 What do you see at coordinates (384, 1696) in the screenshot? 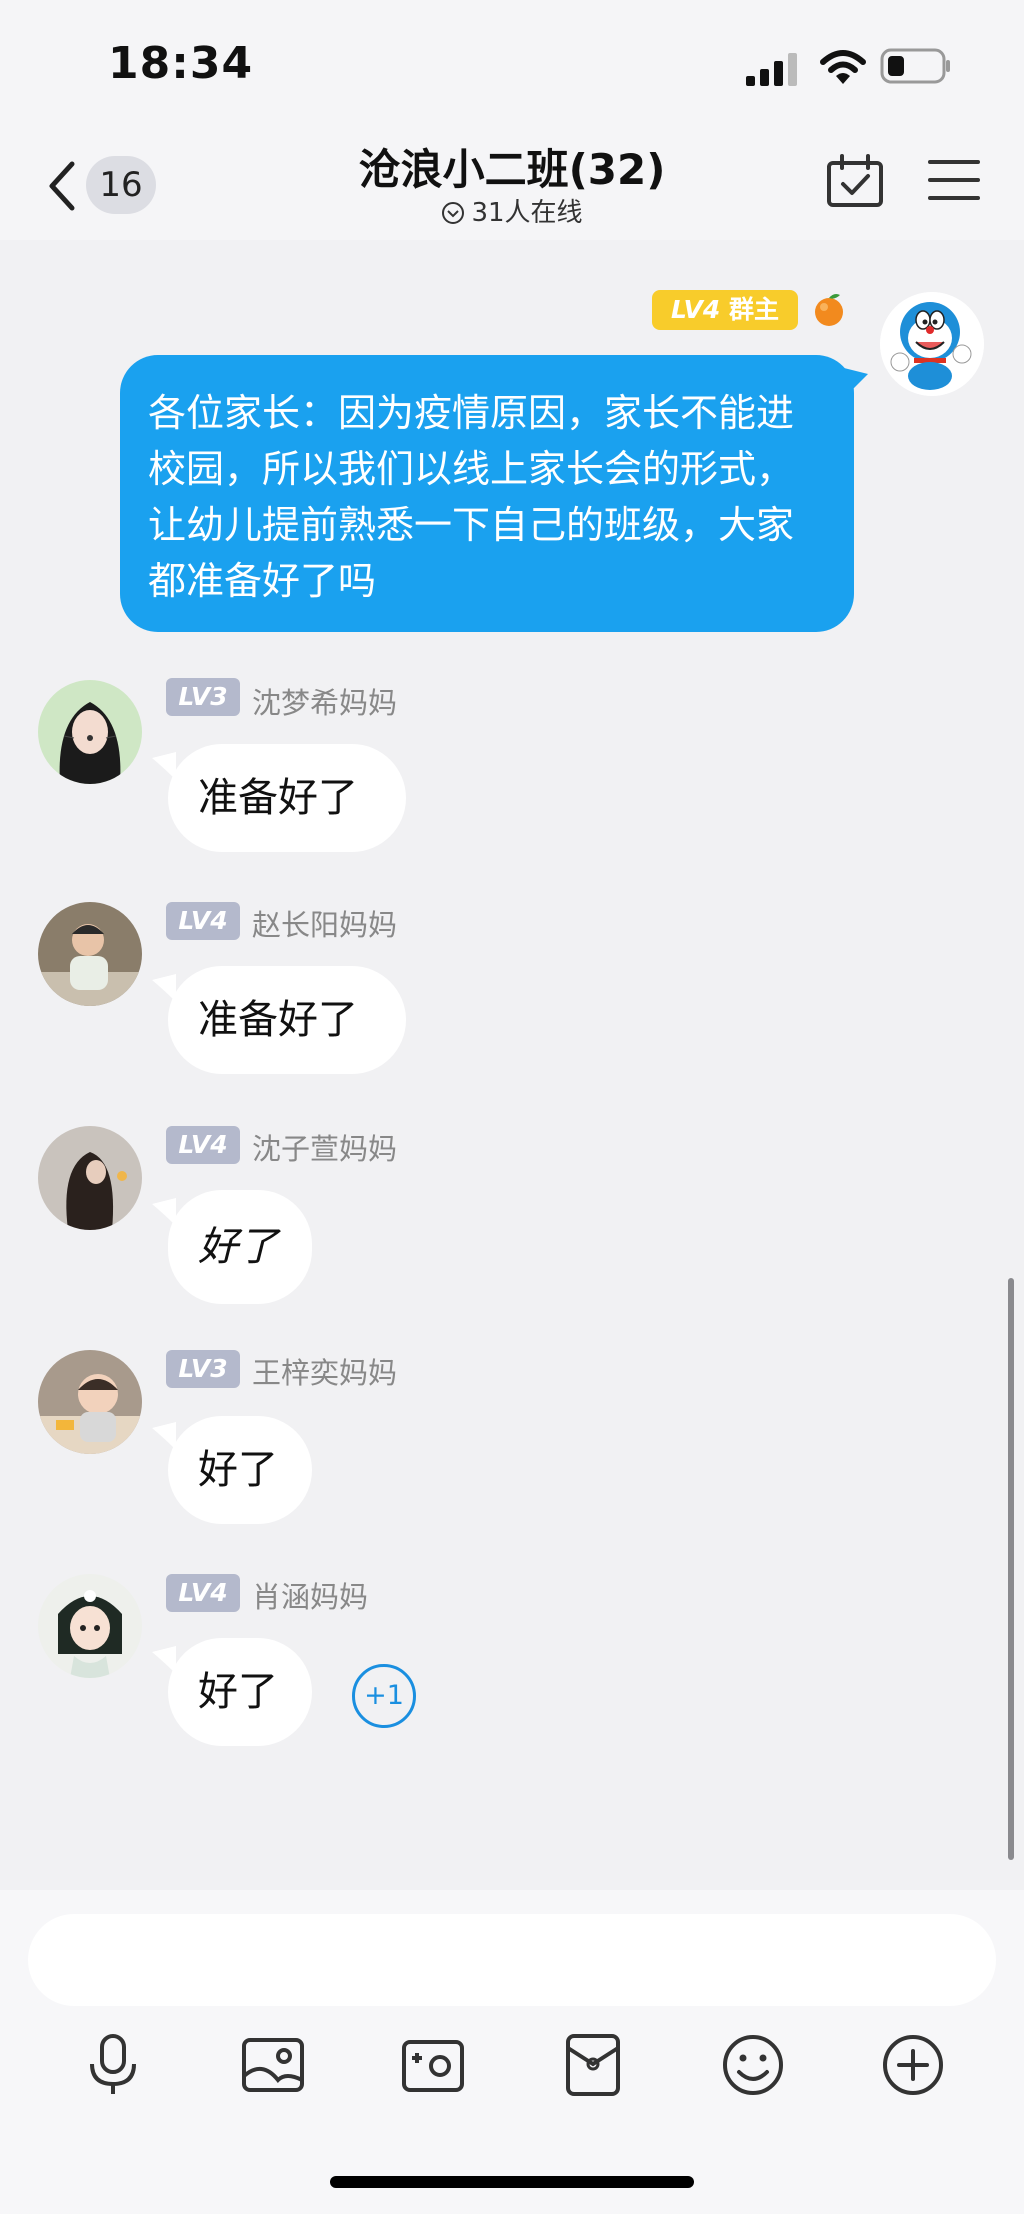
I see `plus-one-button: +1` at bounding box center [384, 1696].